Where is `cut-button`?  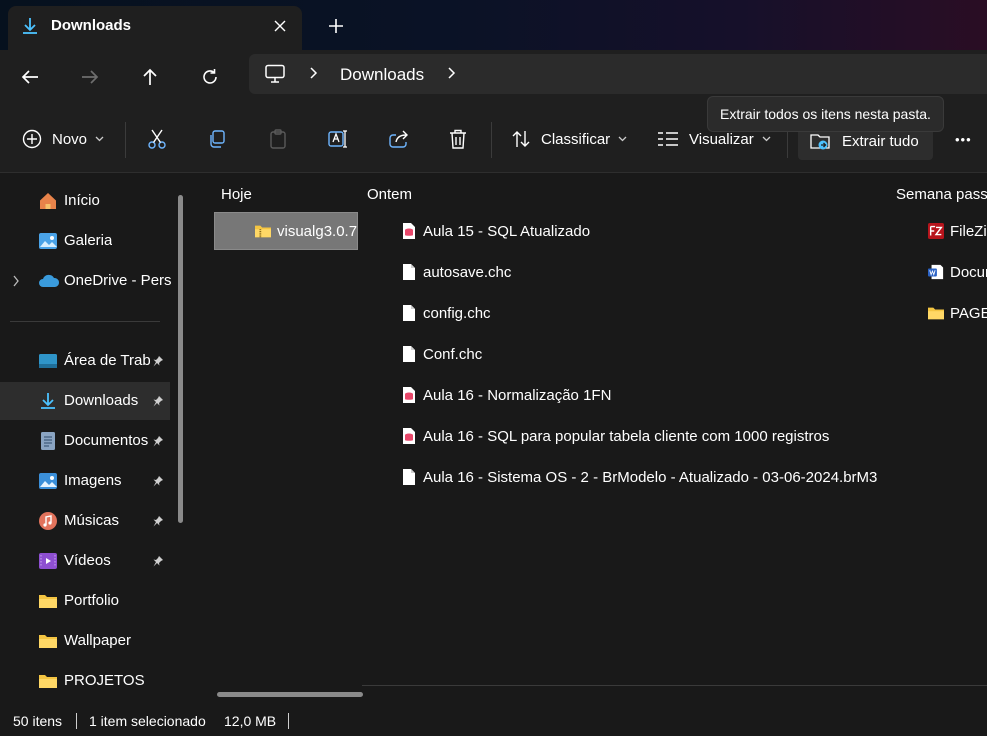 cut-button is located at coordinates (157, 139).